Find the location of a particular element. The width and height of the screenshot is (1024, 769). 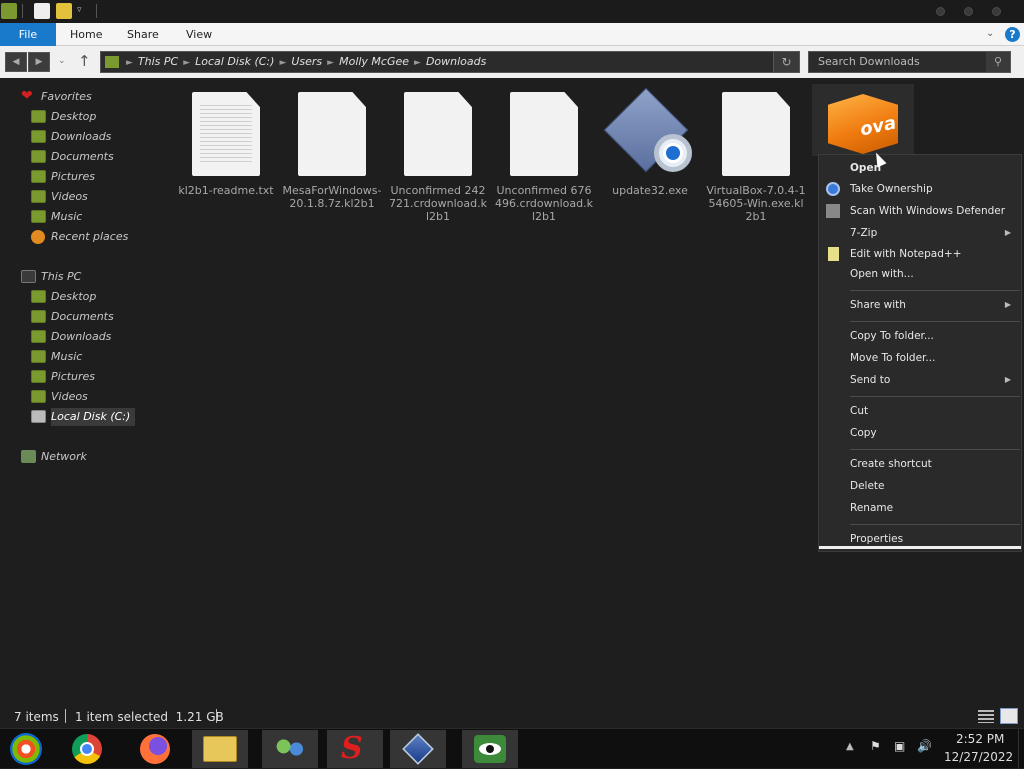

menu-share-with: Share with ▶ is located at coordinates (920, 305).